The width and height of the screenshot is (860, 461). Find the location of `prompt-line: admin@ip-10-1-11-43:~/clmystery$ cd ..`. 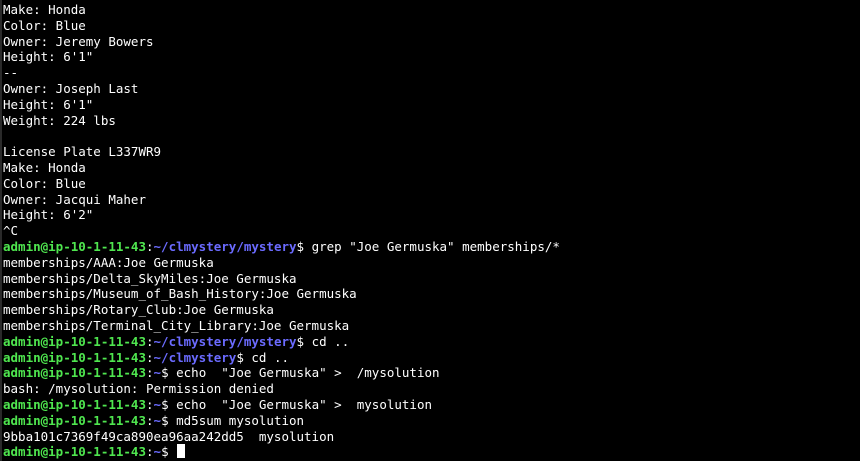

prompt-line: admin@ip-10-1-11-43:~/clmystery$ cd .. is located at coordinates (431, 358).